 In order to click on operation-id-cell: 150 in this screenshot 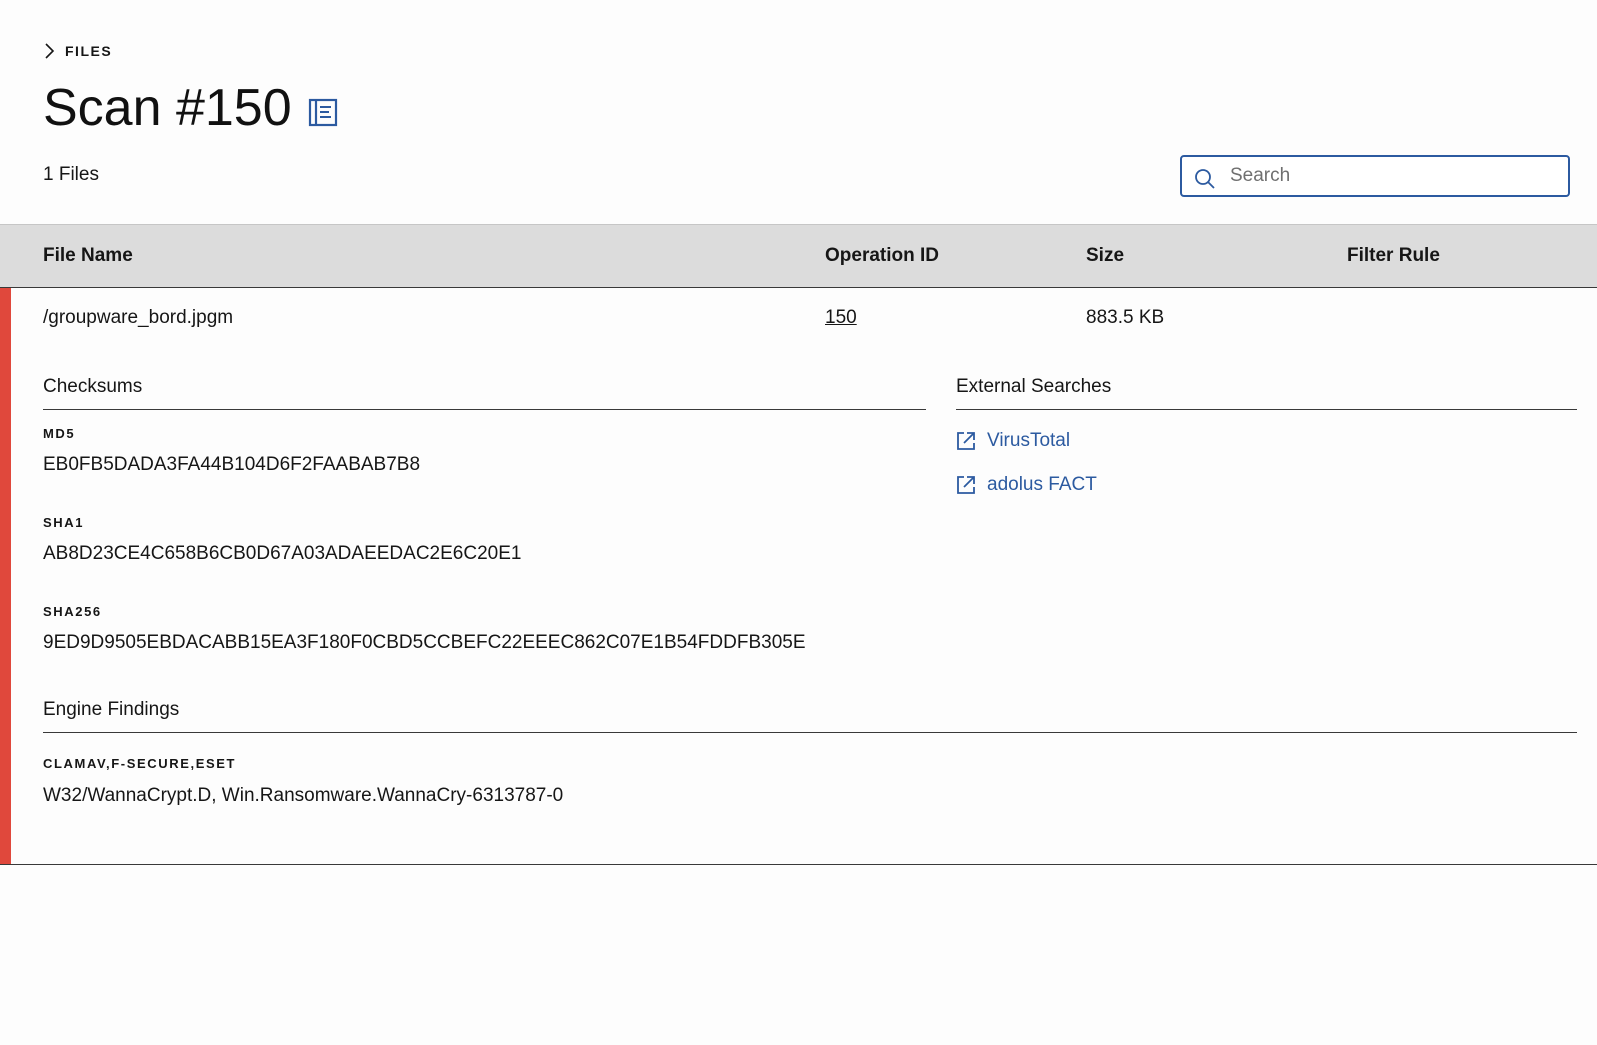, I will do `click(841, 318)`.